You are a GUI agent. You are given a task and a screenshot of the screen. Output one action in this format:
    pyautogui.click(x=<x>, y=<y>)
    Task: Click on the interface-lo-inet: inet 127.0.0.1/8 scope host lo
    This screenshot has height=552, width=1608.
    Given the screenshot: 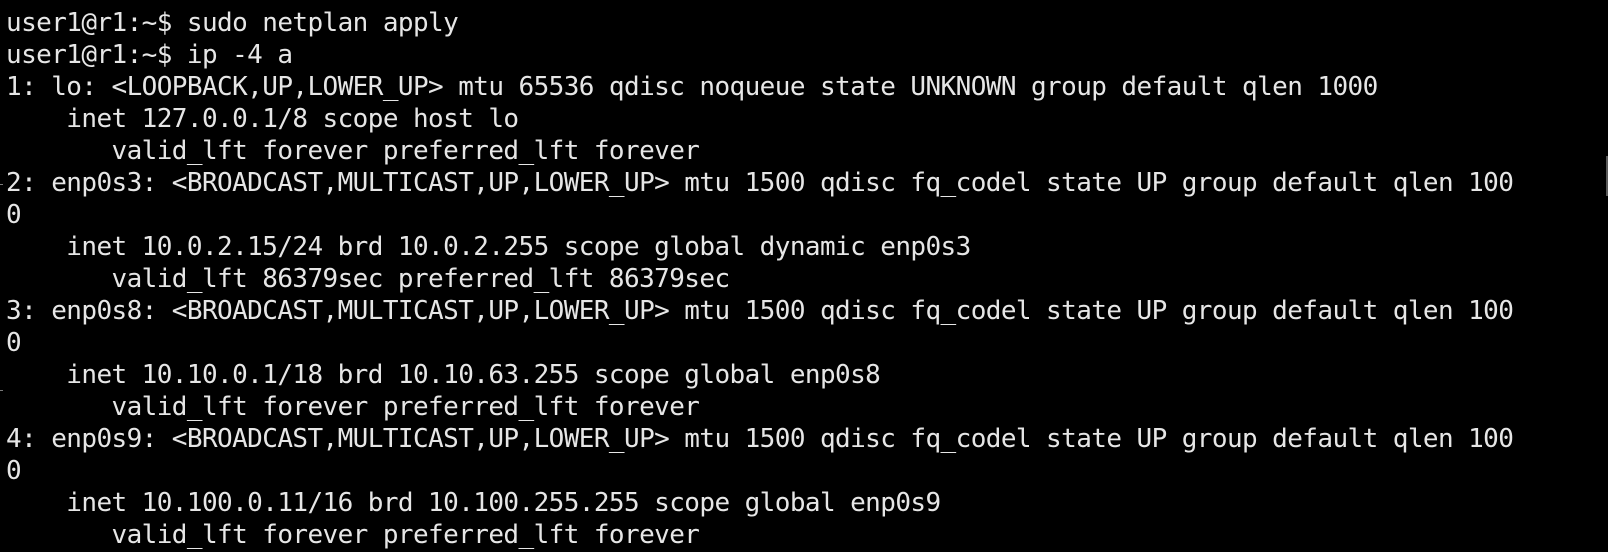 What is the action you would take?
    pyautogui.click(x=262, y=119)
    